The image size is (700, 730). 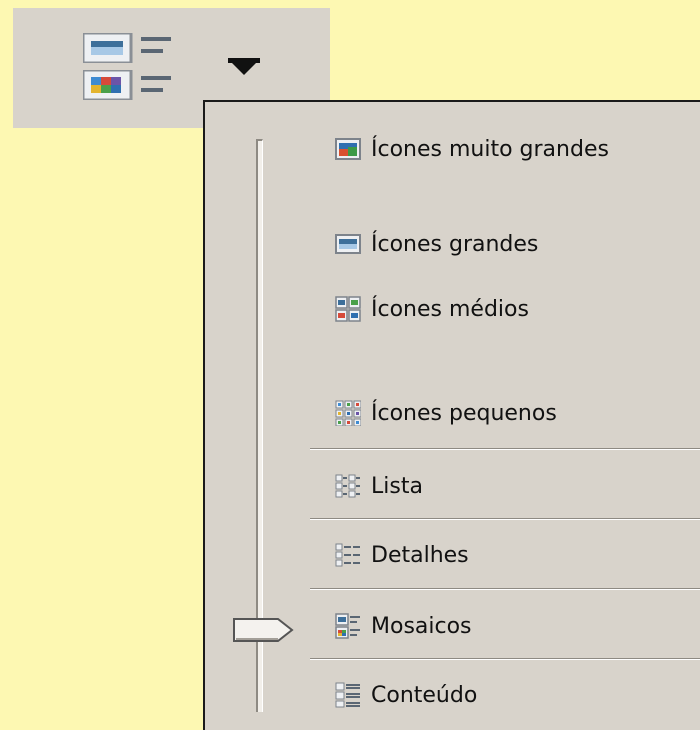 I want to click on menu-item-details: Detalhes, so click(x=402, y=555).